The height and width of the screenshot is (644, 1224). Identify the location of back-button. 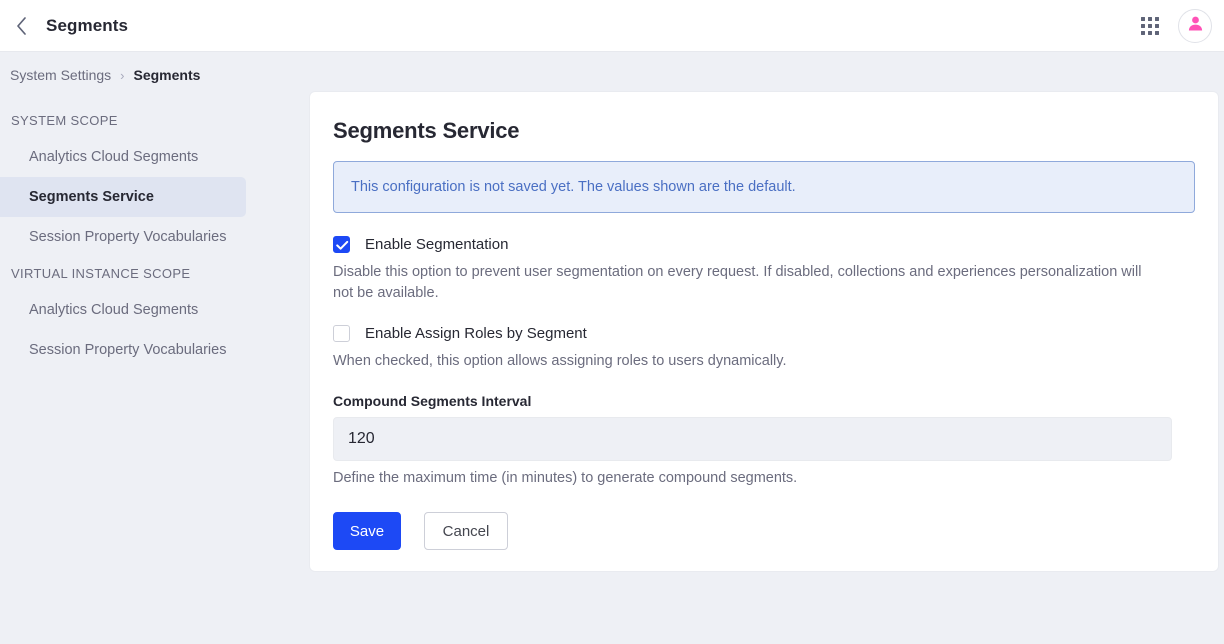
(21, 26).